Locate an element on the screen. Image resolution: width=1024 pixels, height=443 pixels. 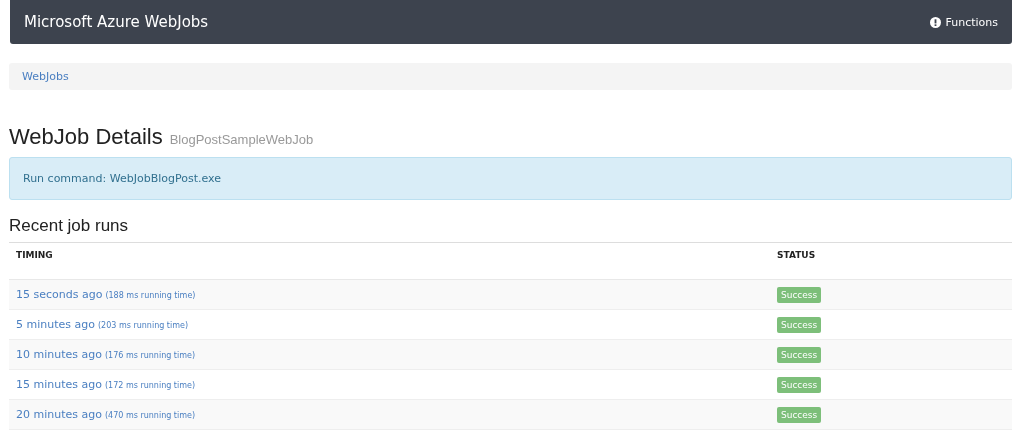
running-time-text: (176 ms running time) is located at coordinates (150, 355).